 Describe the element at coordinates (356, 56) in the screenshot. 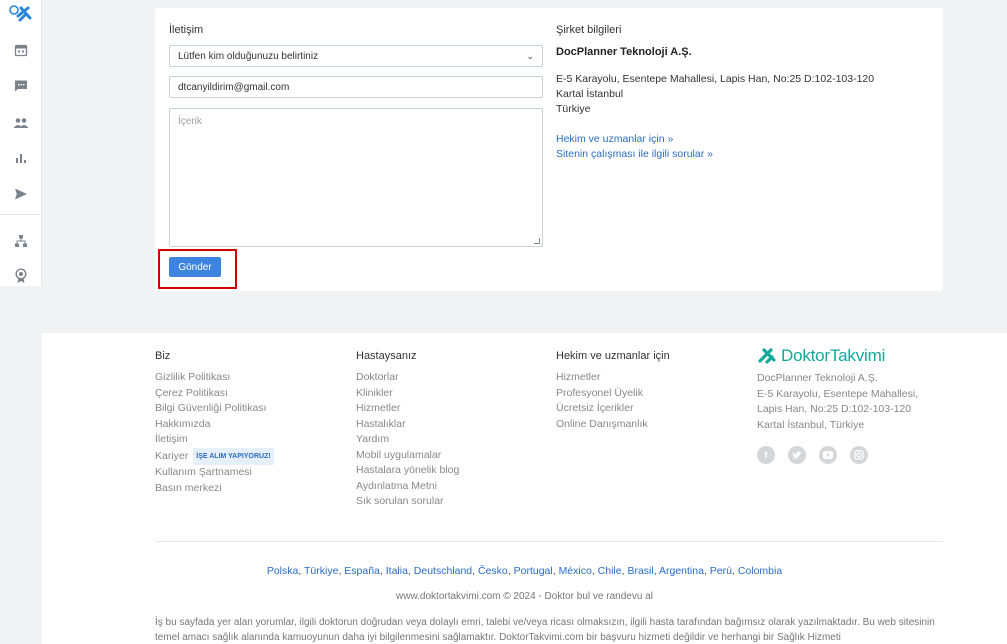

I see `role-select: Lütfen kim olduğunuzu belirtiniz ⌄` at that location.